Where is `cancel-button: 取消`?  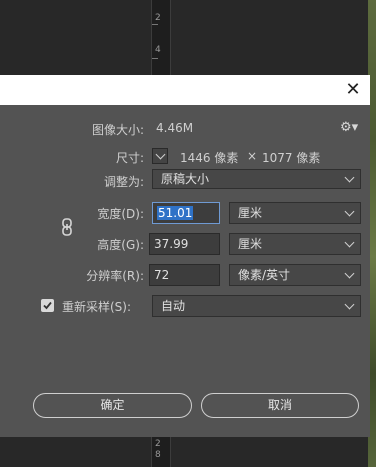 cancel-button: 取消 is located at coordinates (280, 405).